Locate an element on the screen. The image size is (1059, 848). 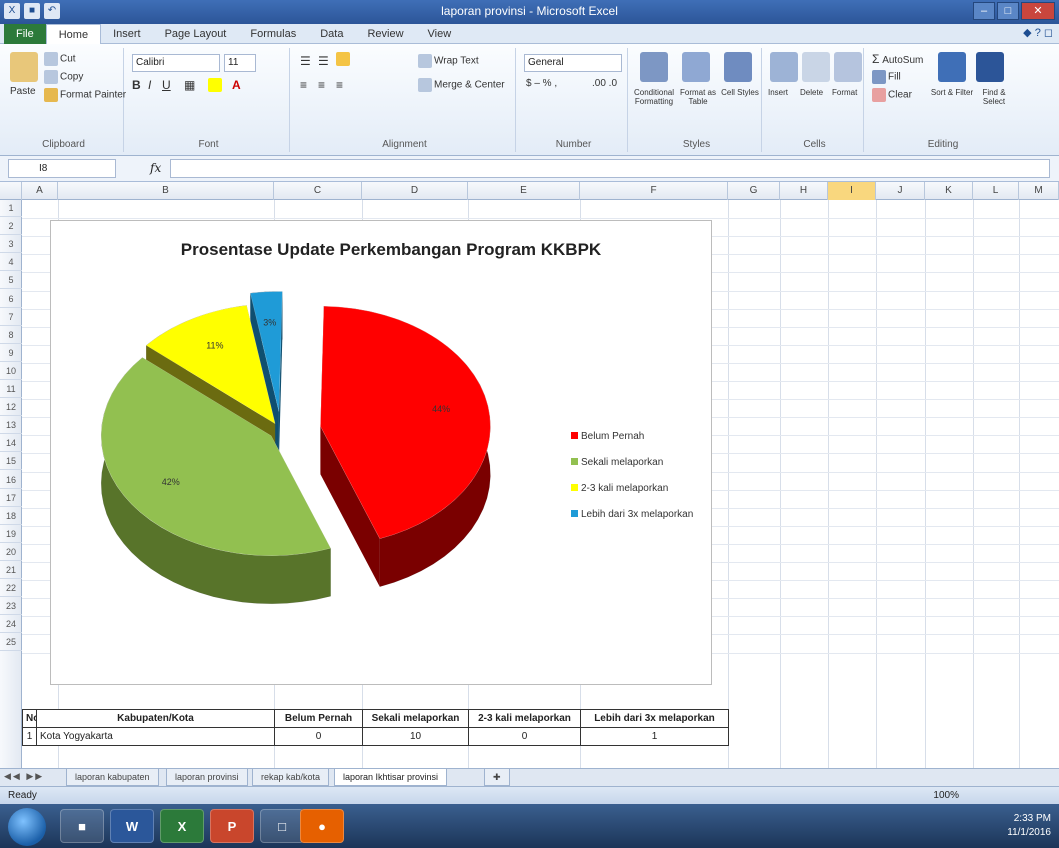
column-header-b: B is located at coordinates (166, 191).